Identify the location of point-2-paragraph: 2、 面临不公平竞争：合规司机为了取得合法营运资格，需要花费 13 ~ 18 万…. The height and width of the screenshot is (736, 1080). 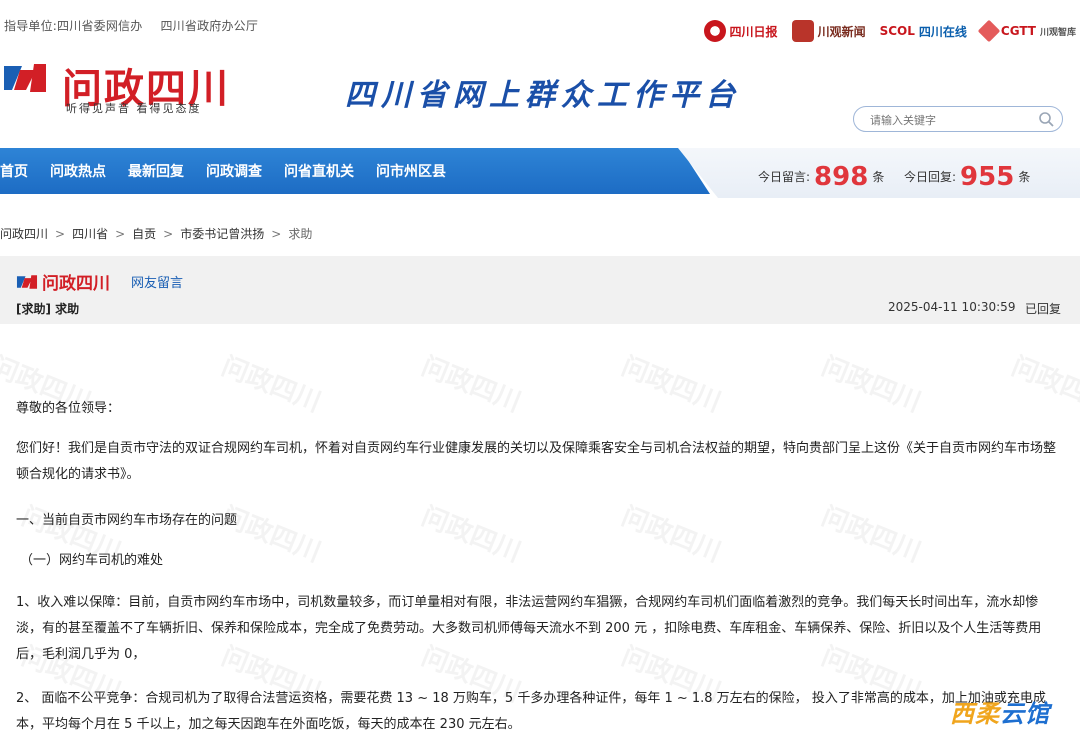
(531, 711).